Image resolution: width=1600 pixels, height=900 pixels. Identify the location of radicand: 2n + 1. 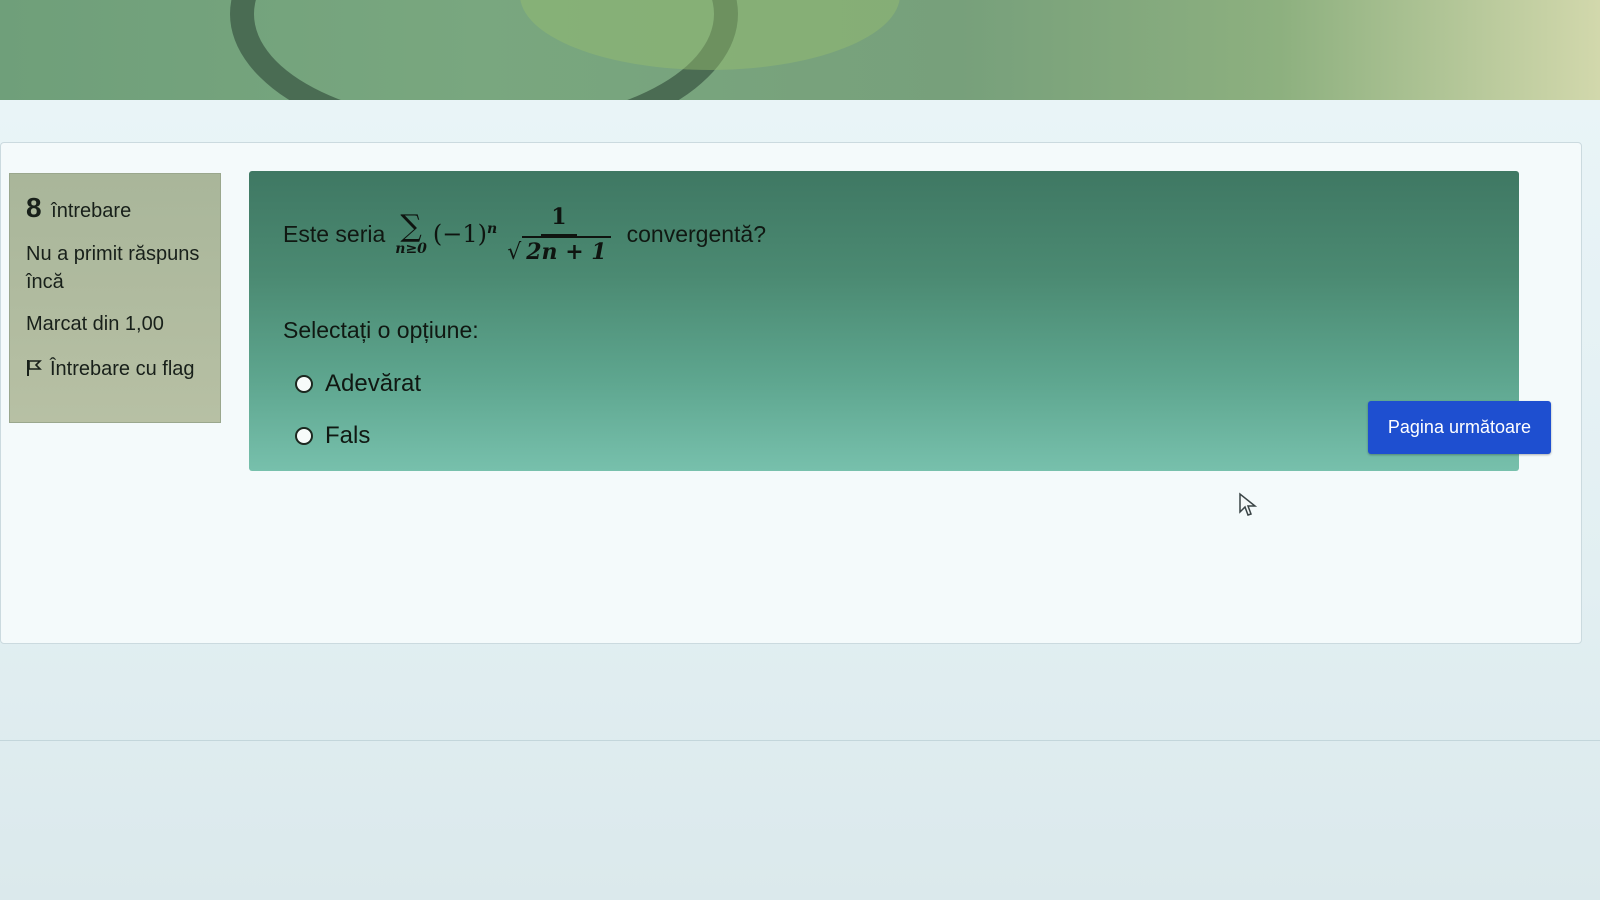
(566, 250).